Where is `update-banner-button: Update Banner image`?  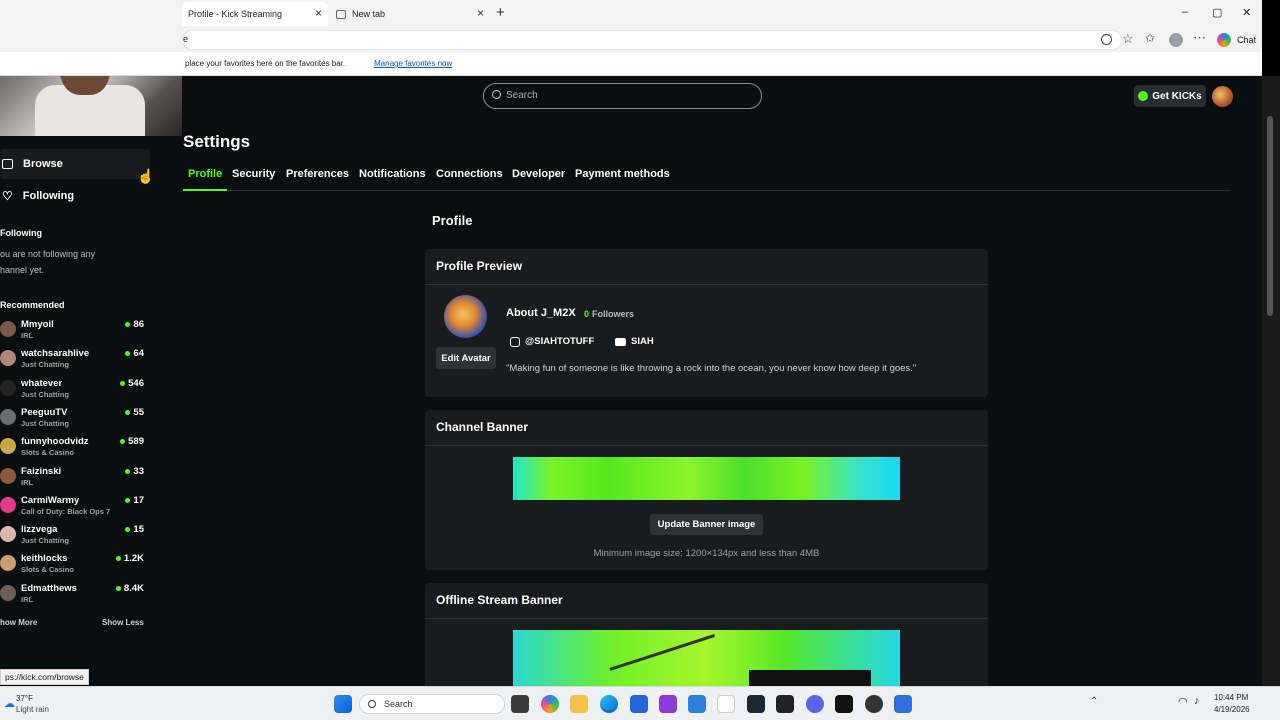 update-banner-button: Update Banner image is located at coordinates (706, 524).